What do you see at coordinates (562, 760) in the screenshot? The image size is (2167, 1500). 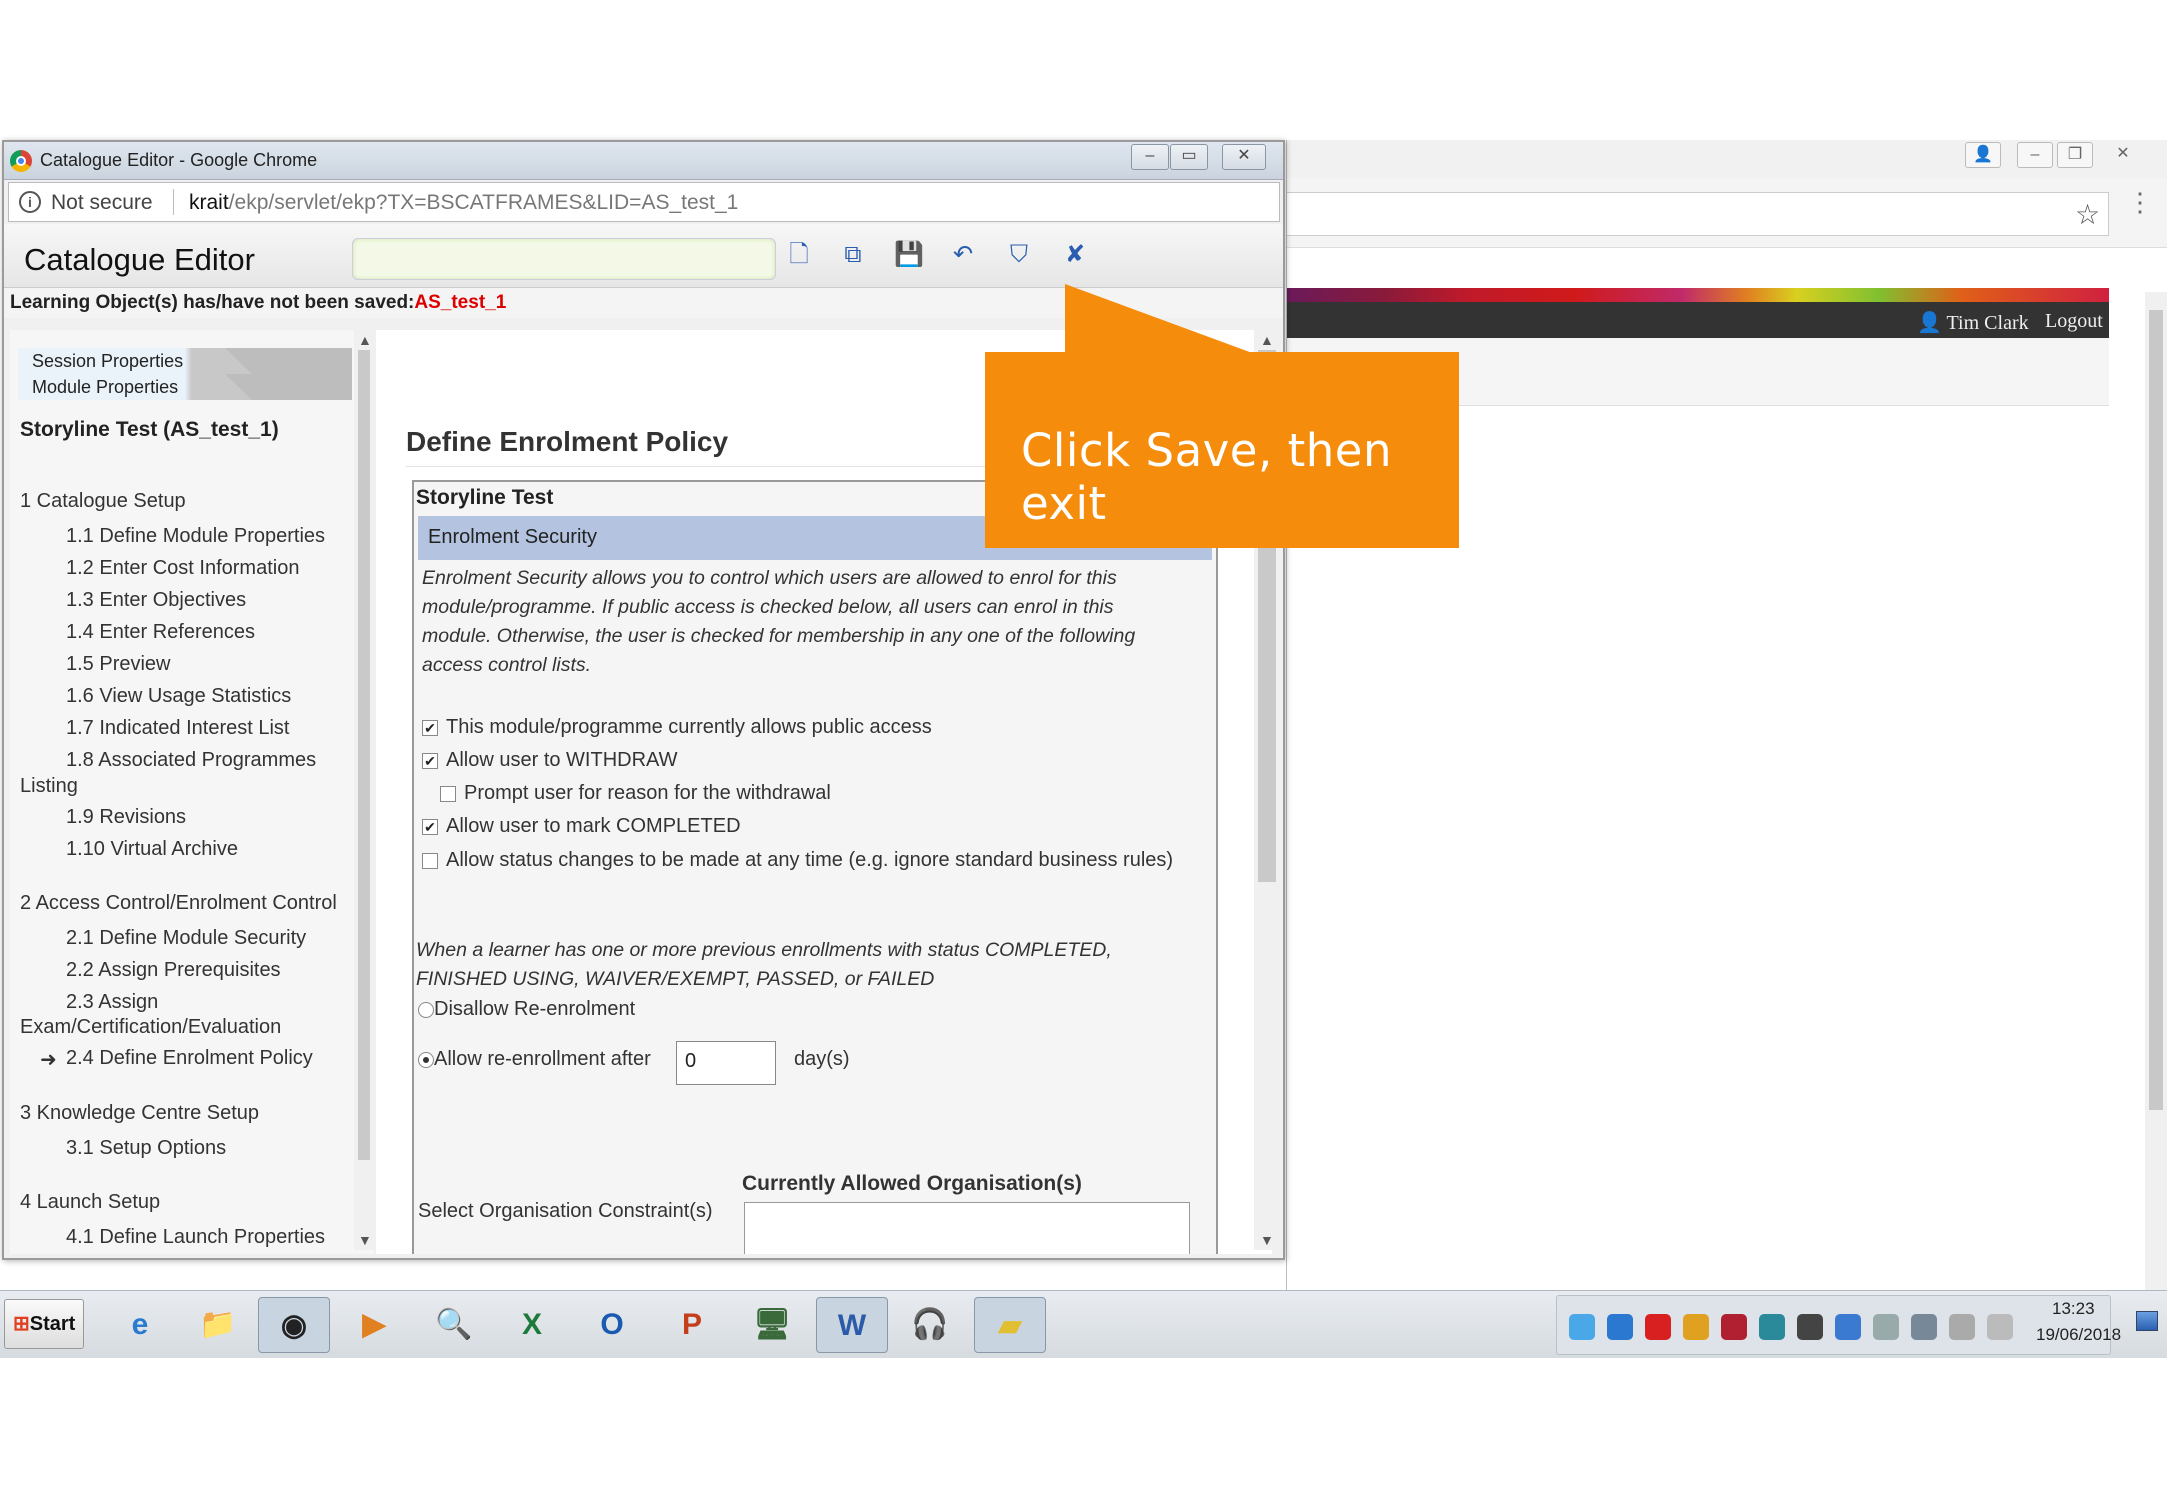 I see `withdraw-label: Allow user to WITHDRAW` at bounding box center [562, 760].